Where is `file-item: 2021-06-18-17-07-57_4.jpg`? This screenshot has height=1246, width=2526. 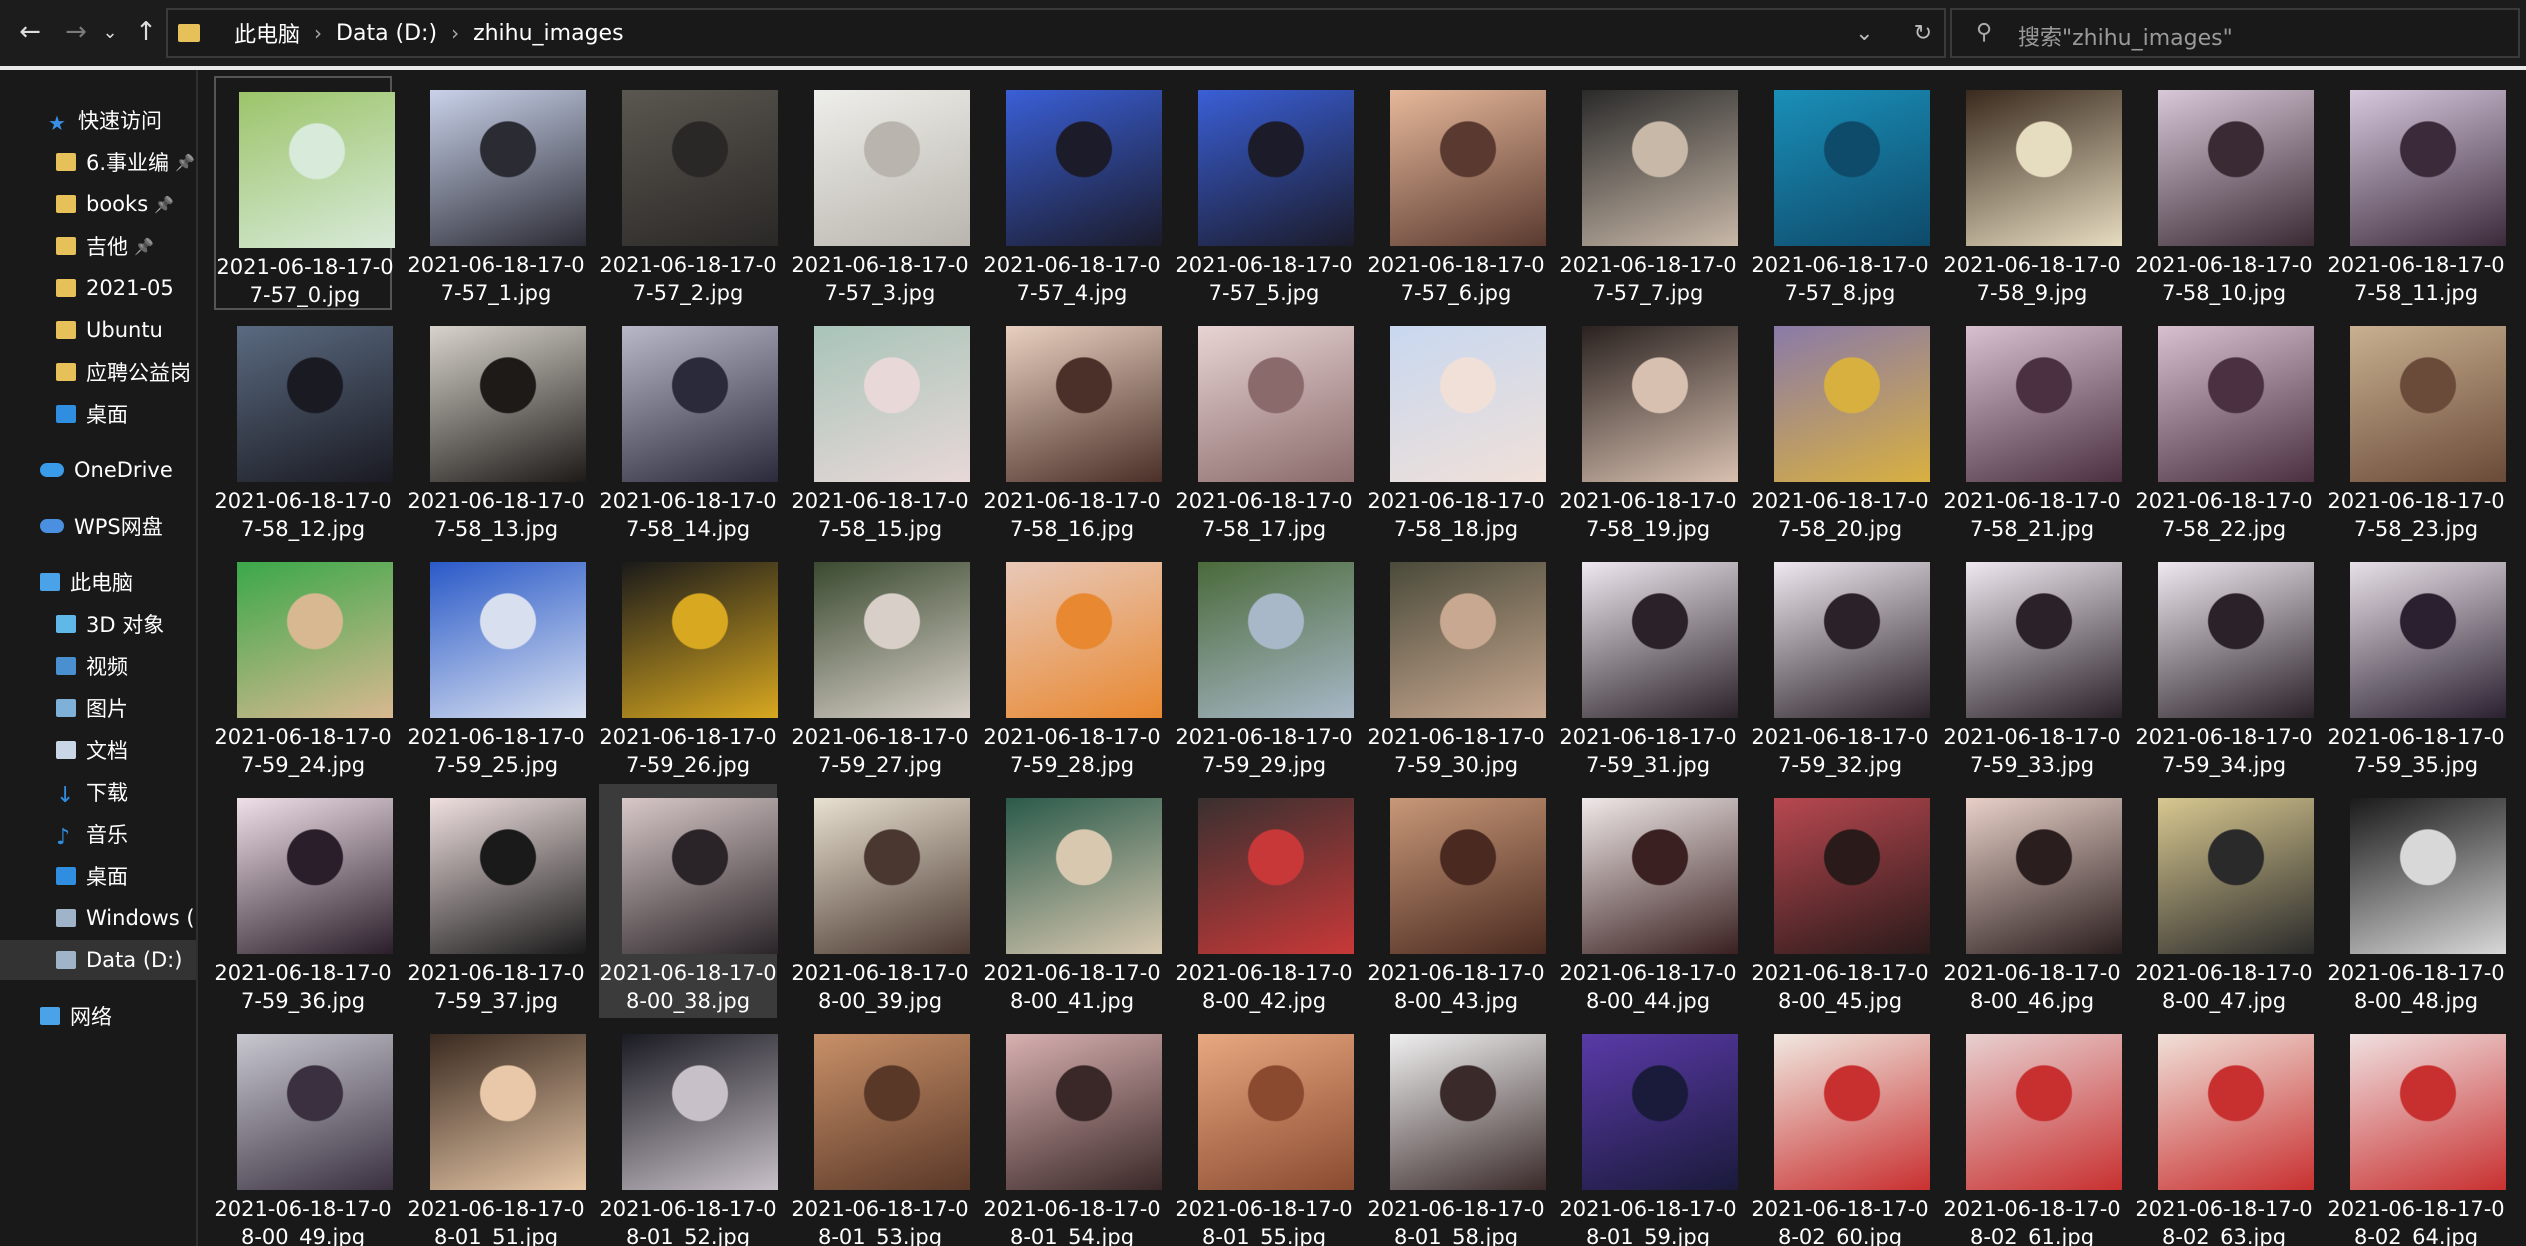
file-item: 2021-06-18-17-07-57_4.jpg is located at coordinates (1072, 193).